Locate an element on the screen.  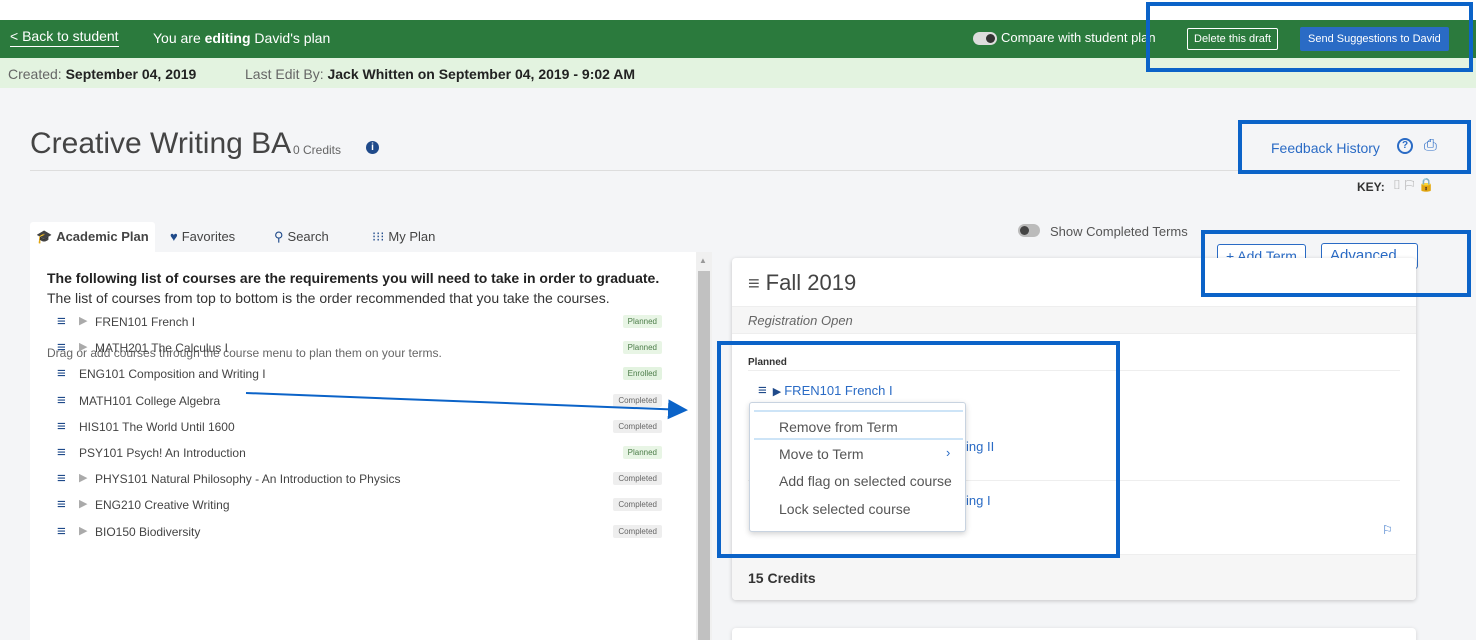
course-name: ENG101 Composition and Writing I is located at coordinates (172, 374).